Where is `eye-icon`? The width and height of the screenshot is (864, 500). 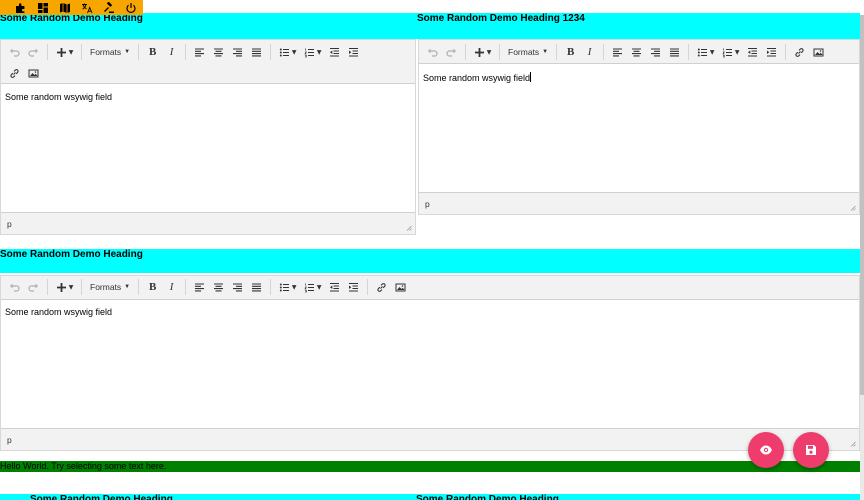
eye-icon is located at coordinates (766, 450).